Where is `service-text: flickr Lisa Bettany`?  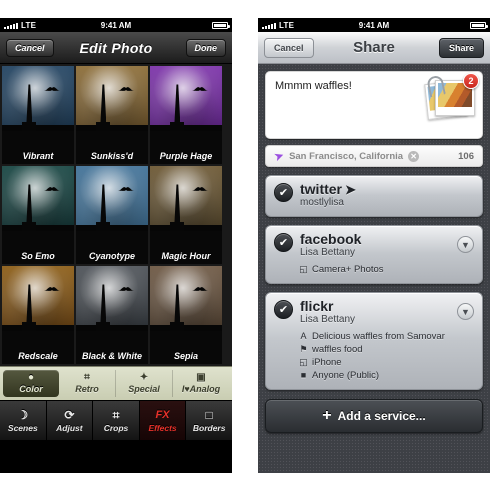 service-text: flickr Lisa Bettany is located at coordinates (327, 312).